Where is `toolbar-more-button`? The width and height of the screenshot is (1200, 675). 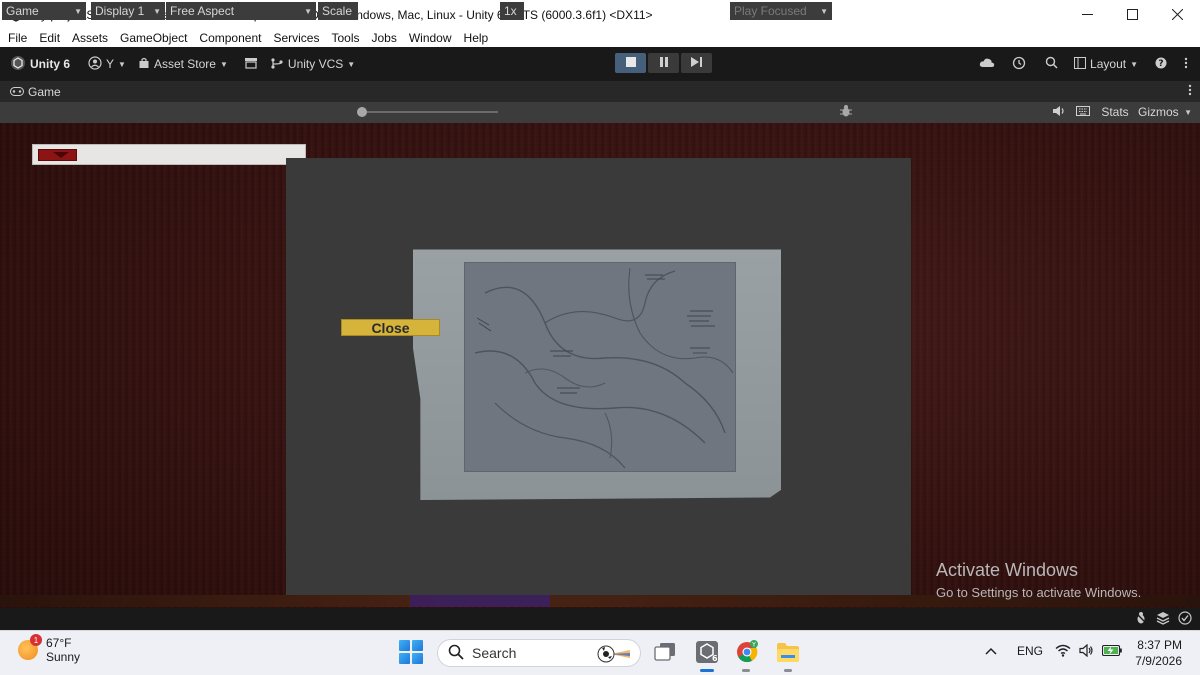
toolbar-more-button is located at coordinates (1186, 64).